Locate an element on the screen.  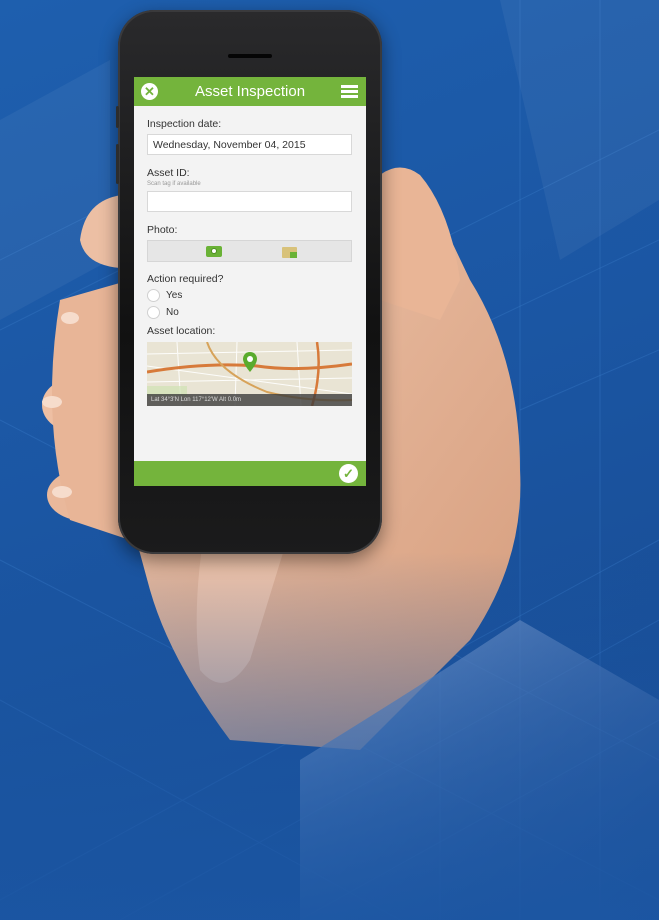
asset-id-label: Asset ID: is located at coordinates (168, 173).